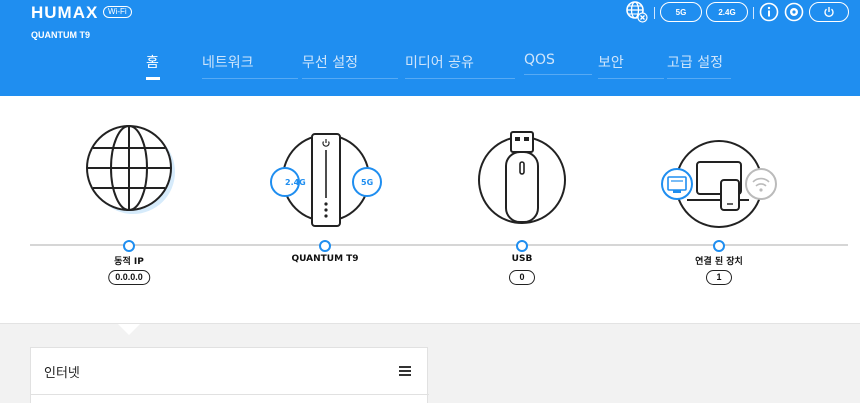  Describe the element at coordinates (129, 277) in the screenshot. I see `internet-ip-pill: 0.0.0.0` at that location.